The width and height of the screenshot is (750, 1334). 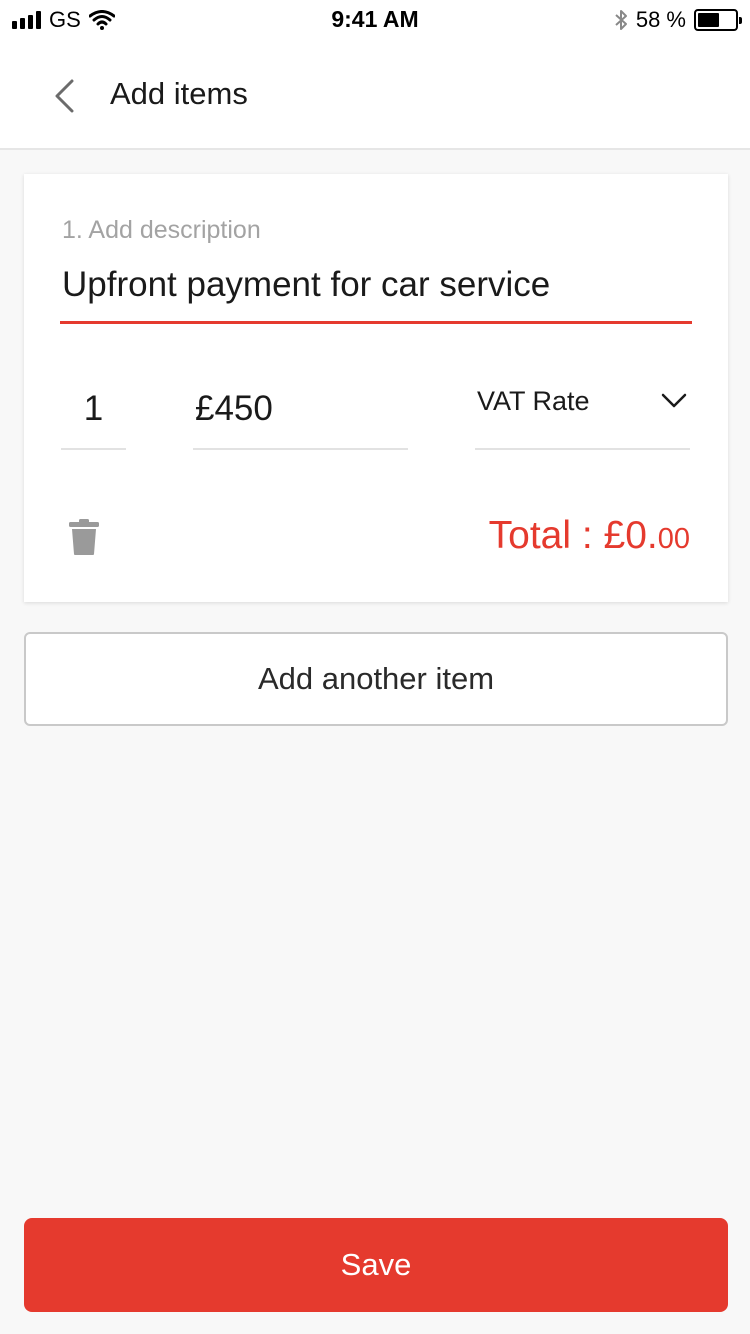 What do you see at coordinates (161, 230) in the screenshot?
I see `description-label: 1. Add description` at bounding box center [161, 230].